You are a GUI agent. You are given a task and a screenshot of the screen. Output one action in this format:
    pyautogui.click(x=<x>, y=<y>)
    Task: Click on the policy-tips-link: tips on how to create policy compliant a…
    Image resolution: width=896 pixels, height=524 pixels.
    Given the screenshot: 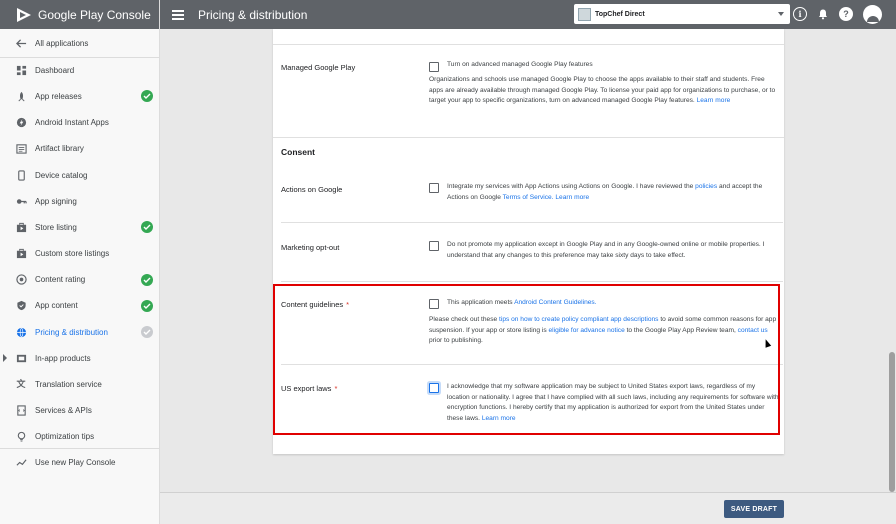 What is the action you would take?
    pyautogui.click(x=578, y=319)
    